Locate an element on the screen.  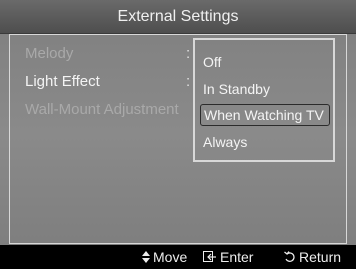
enter-icon is located at coordinates (209, 256).